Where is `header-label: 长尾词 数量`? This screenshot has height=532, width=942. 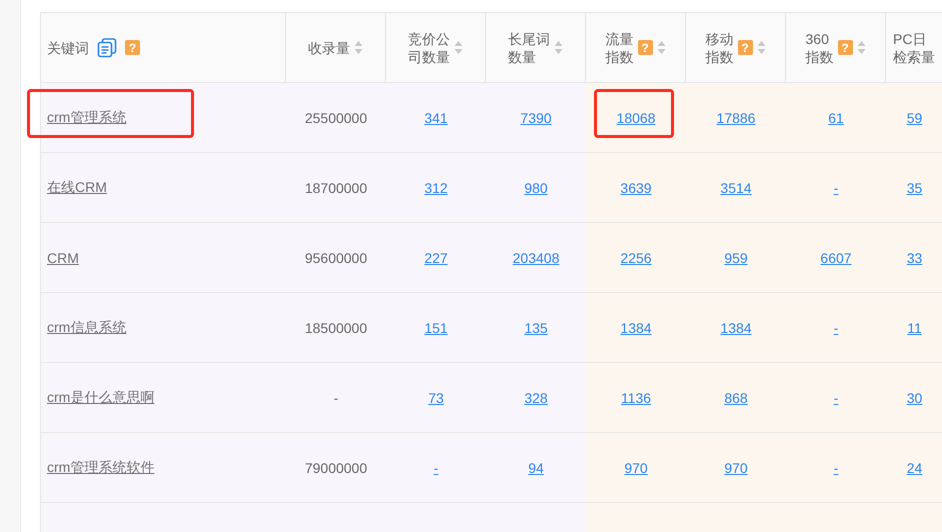 header-label: 长尾词 数量 is located at coordinates (529, 48).